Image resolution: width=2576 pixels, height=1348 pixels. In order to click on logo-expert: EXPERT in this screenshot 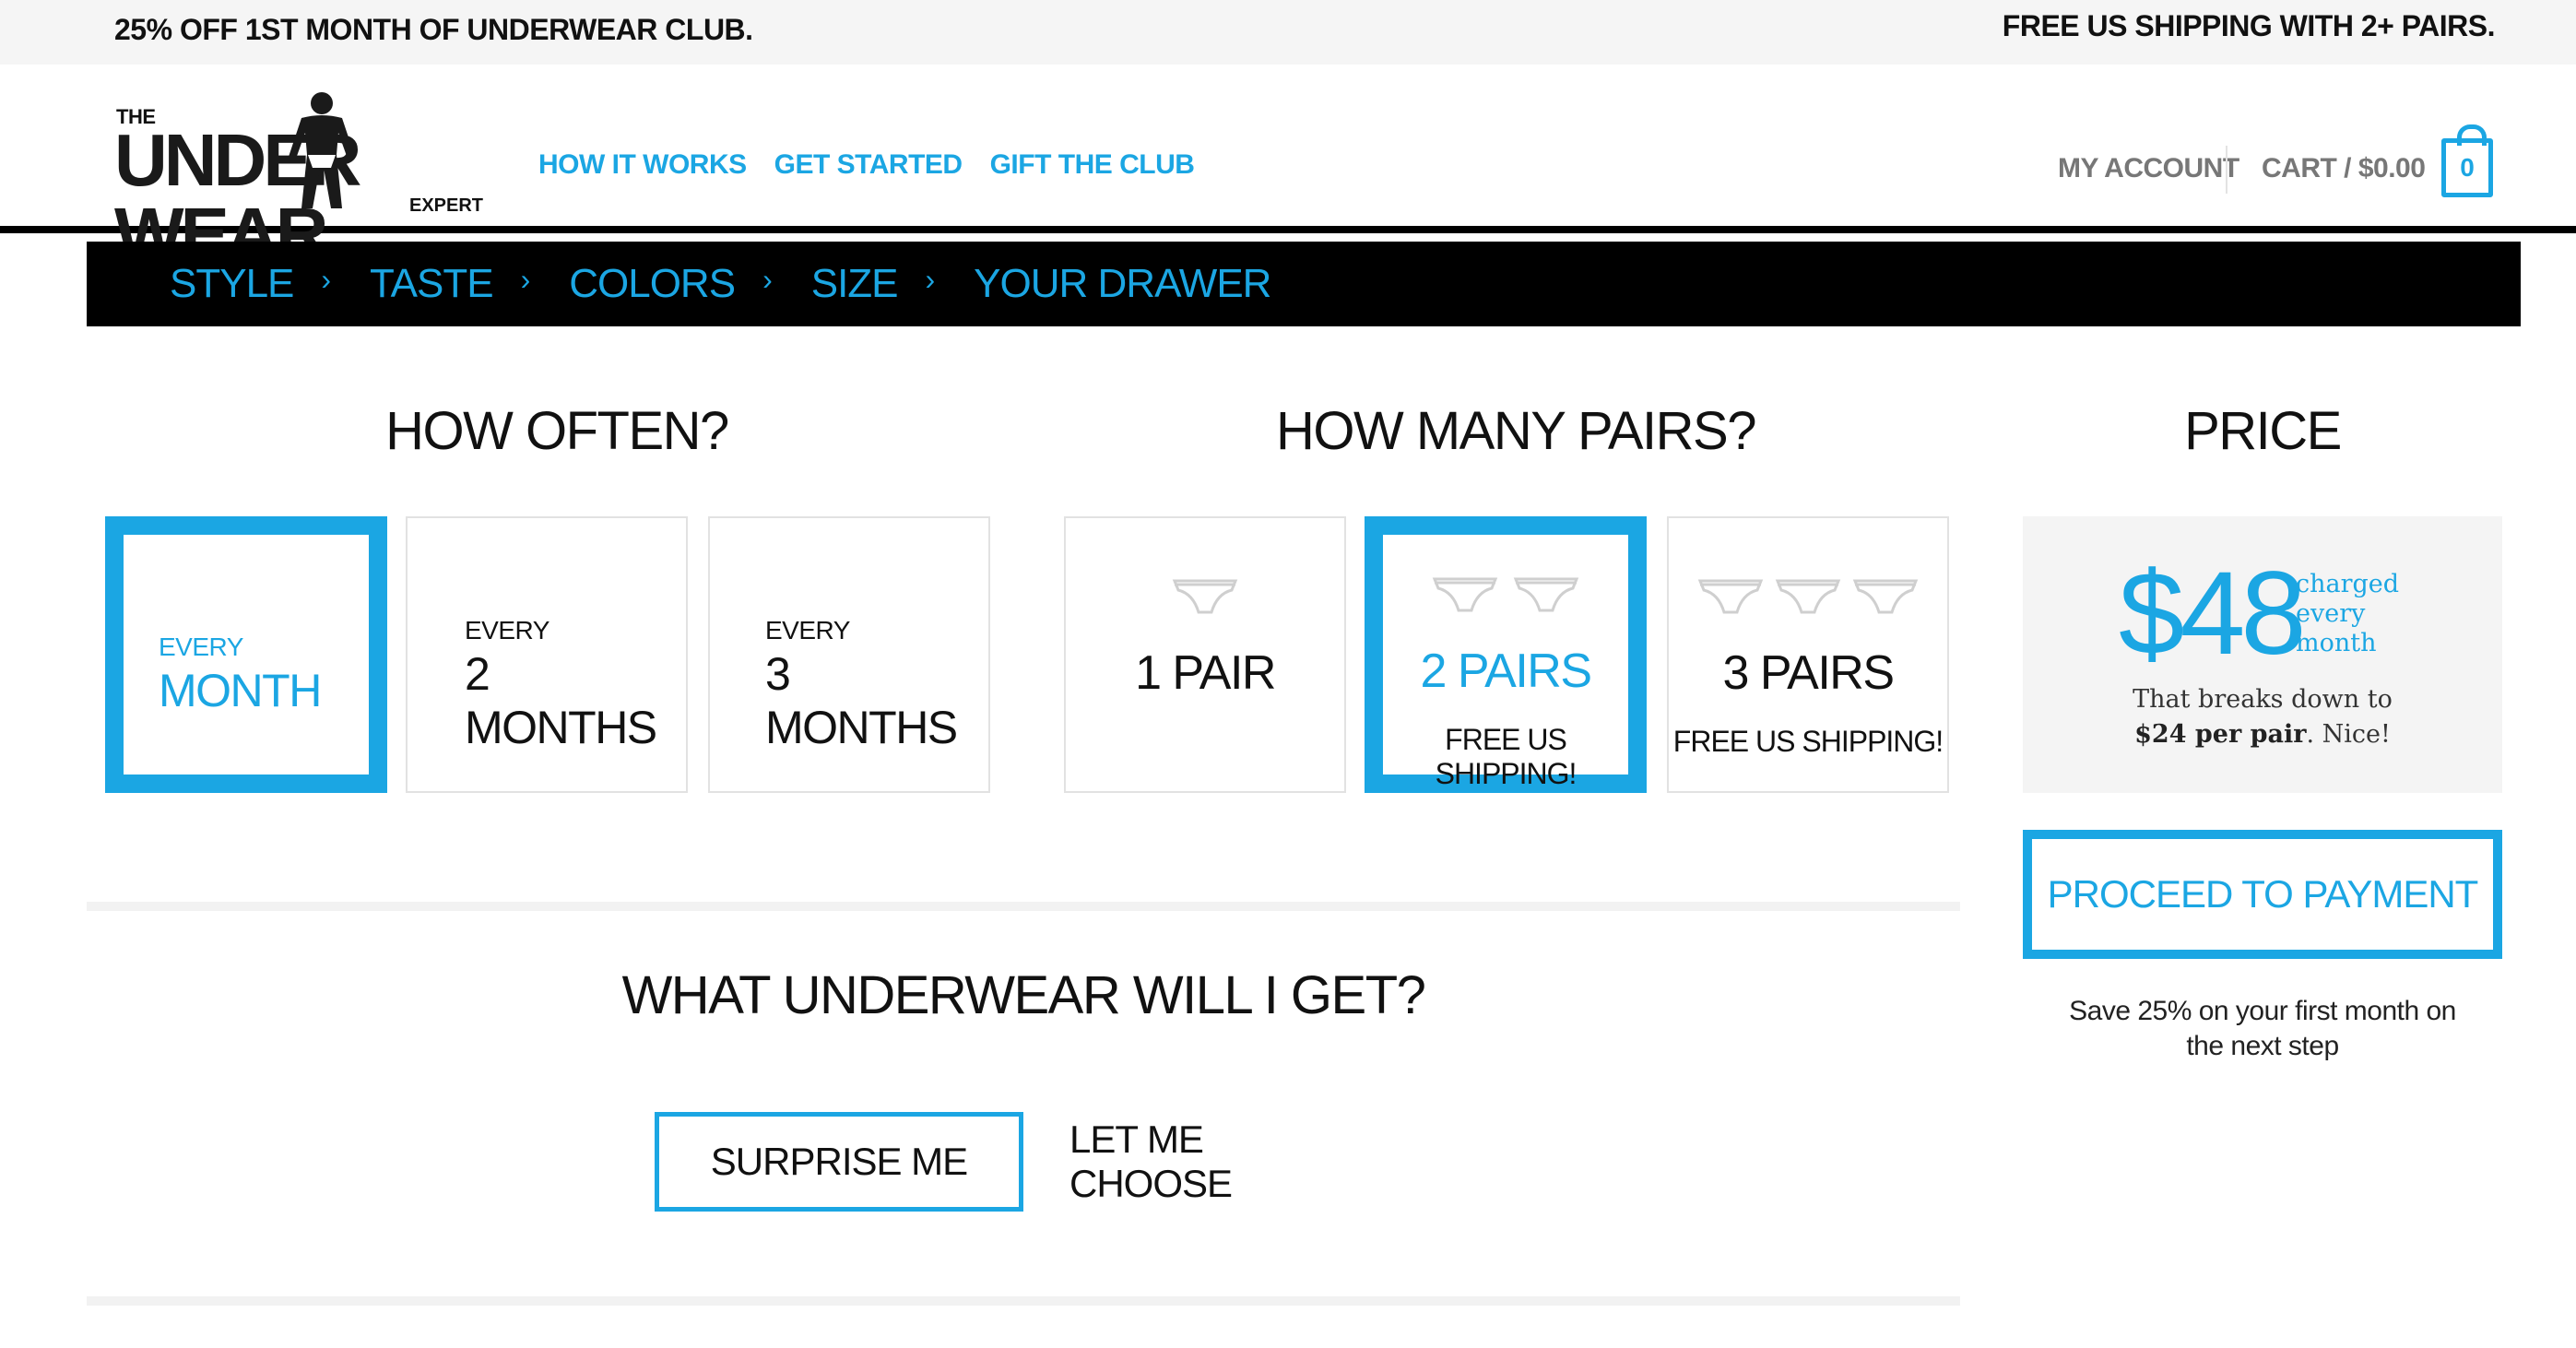, I will do `click(446, 206)`.